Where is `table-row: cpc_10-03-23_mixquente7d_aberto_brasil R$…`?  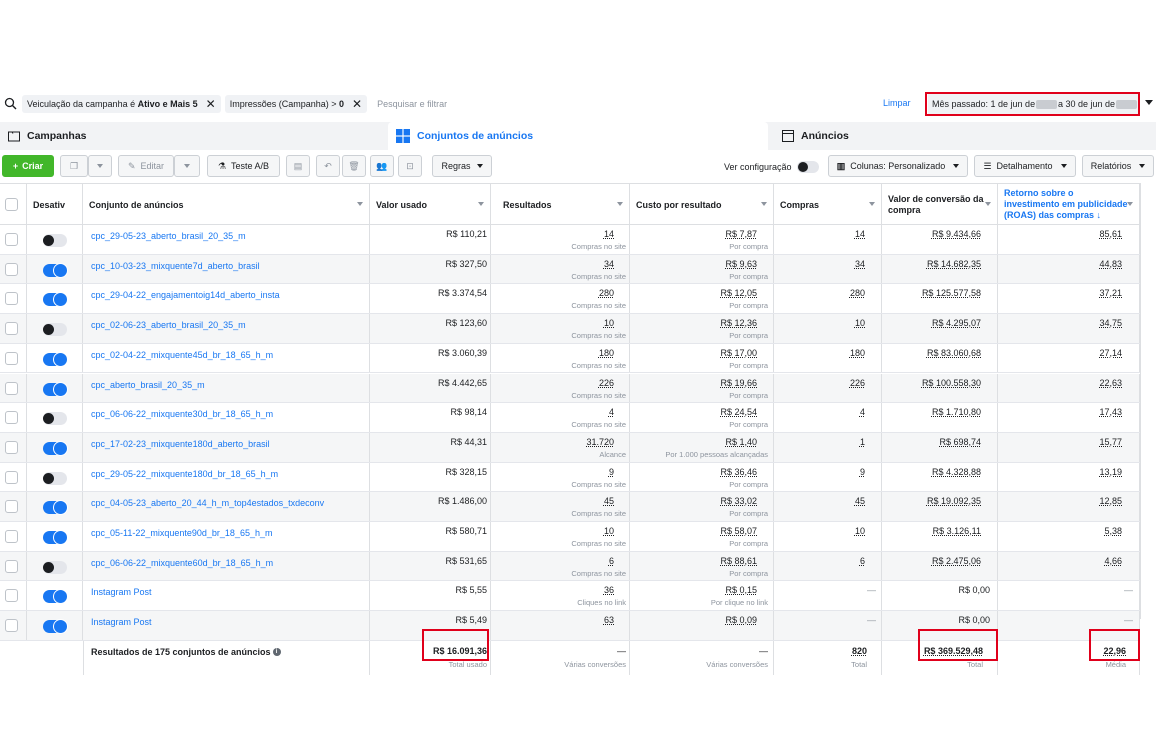 table-row: cpc_10-03-23_mixquente7d_aberto_brasil R$… is located at coordinates (570, 269).